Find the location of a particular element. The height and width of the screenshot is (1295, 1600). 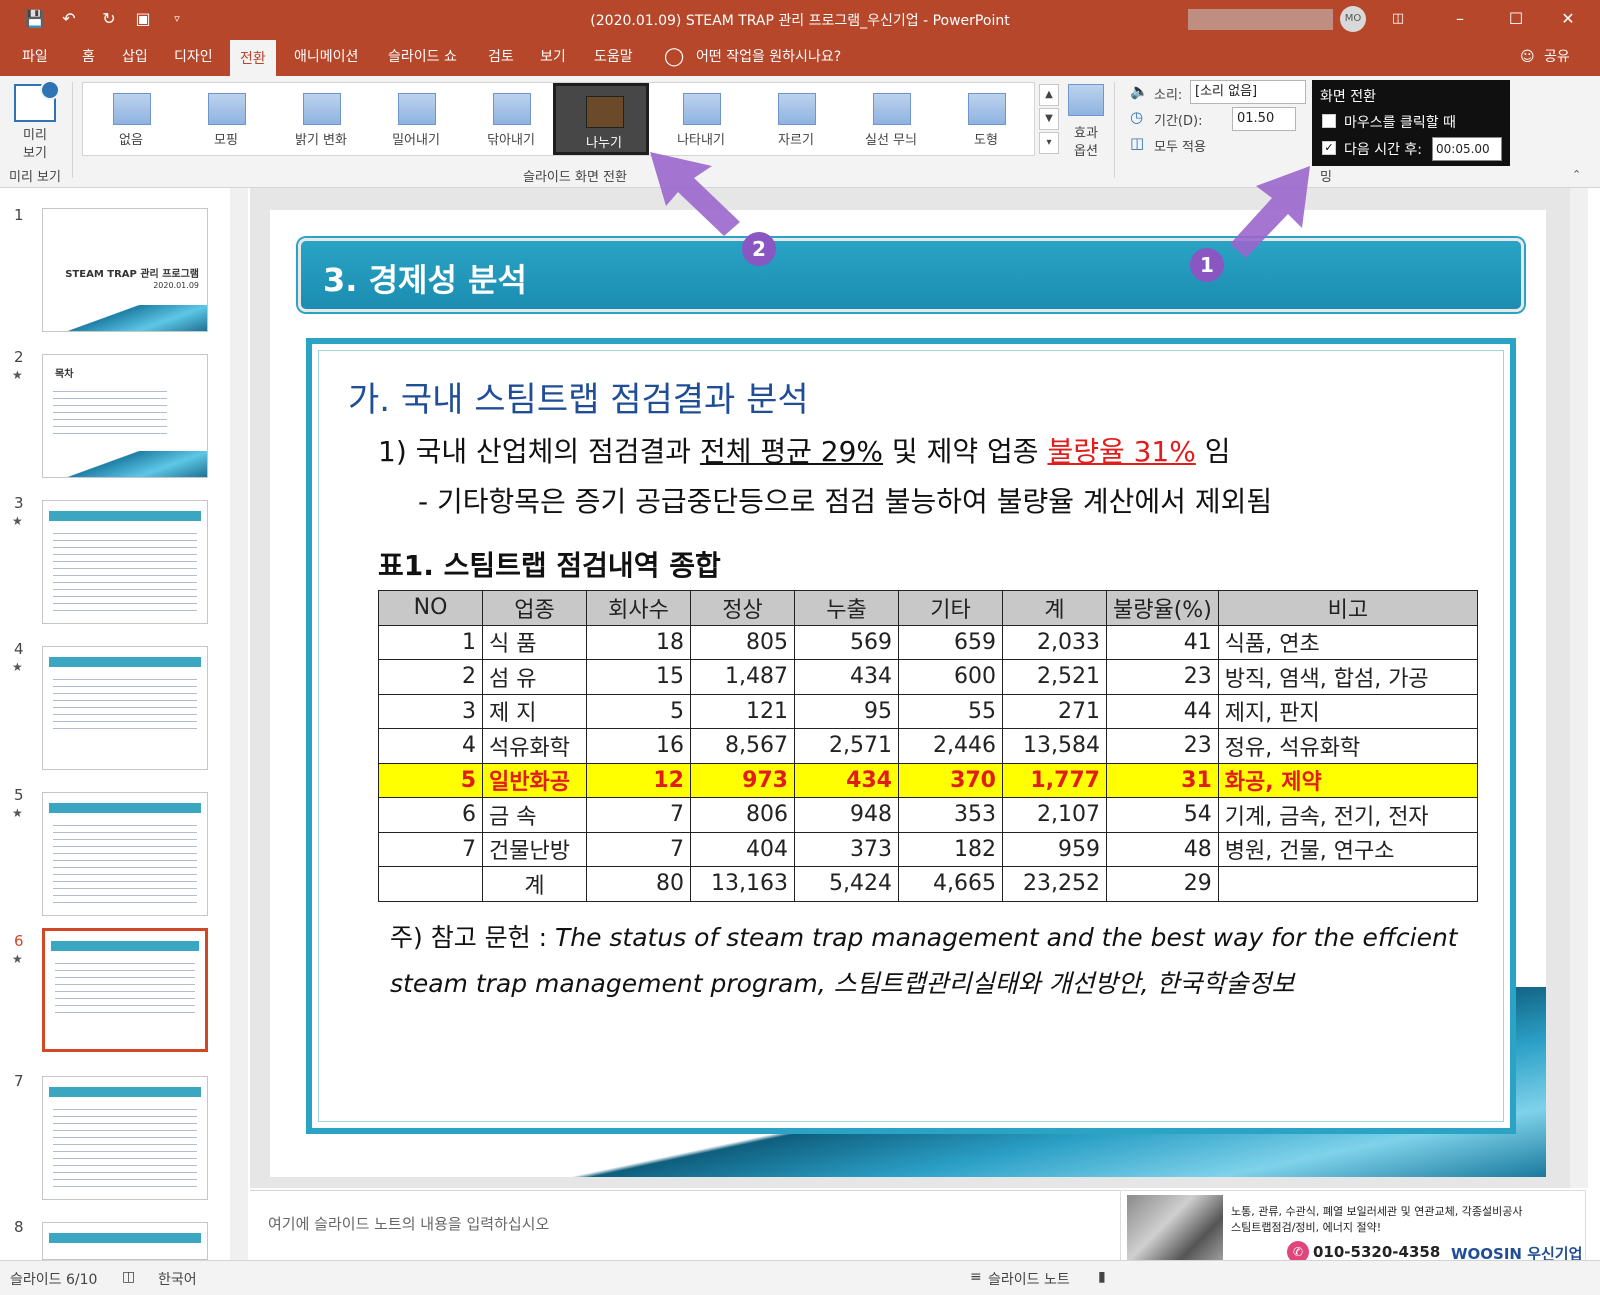

tab-help: 도움말 is located at coordinates (613, 57).